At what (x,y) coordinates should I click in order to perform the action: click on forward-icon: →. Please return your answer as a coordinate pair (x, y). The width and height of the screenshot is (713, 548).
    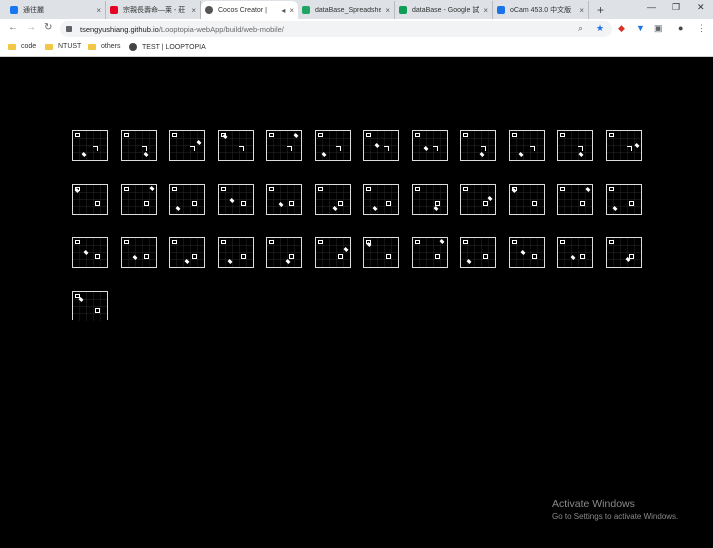
    Looking at the image, I should click on (31, 27).